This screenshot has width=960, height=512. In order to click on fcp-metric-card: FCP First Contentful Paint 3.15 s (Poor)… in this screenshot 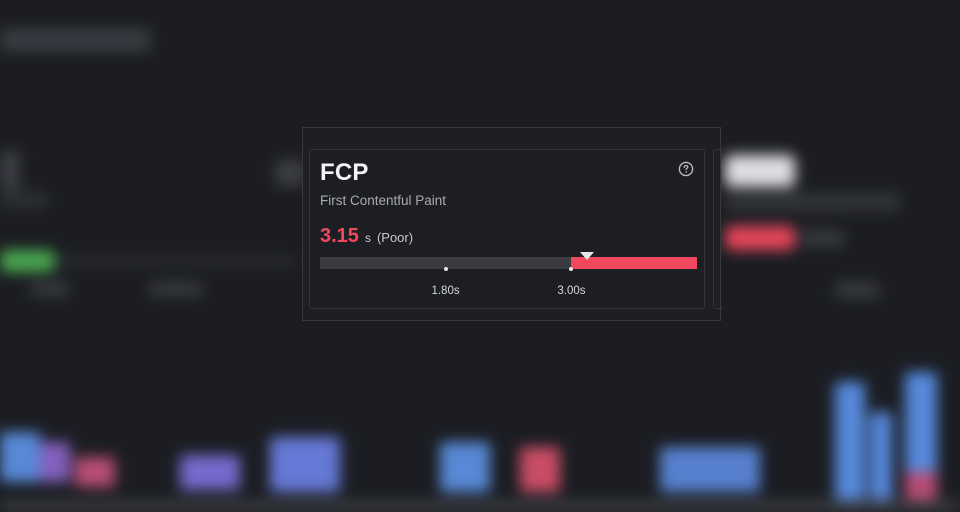, I will do `click(507, 229)`.